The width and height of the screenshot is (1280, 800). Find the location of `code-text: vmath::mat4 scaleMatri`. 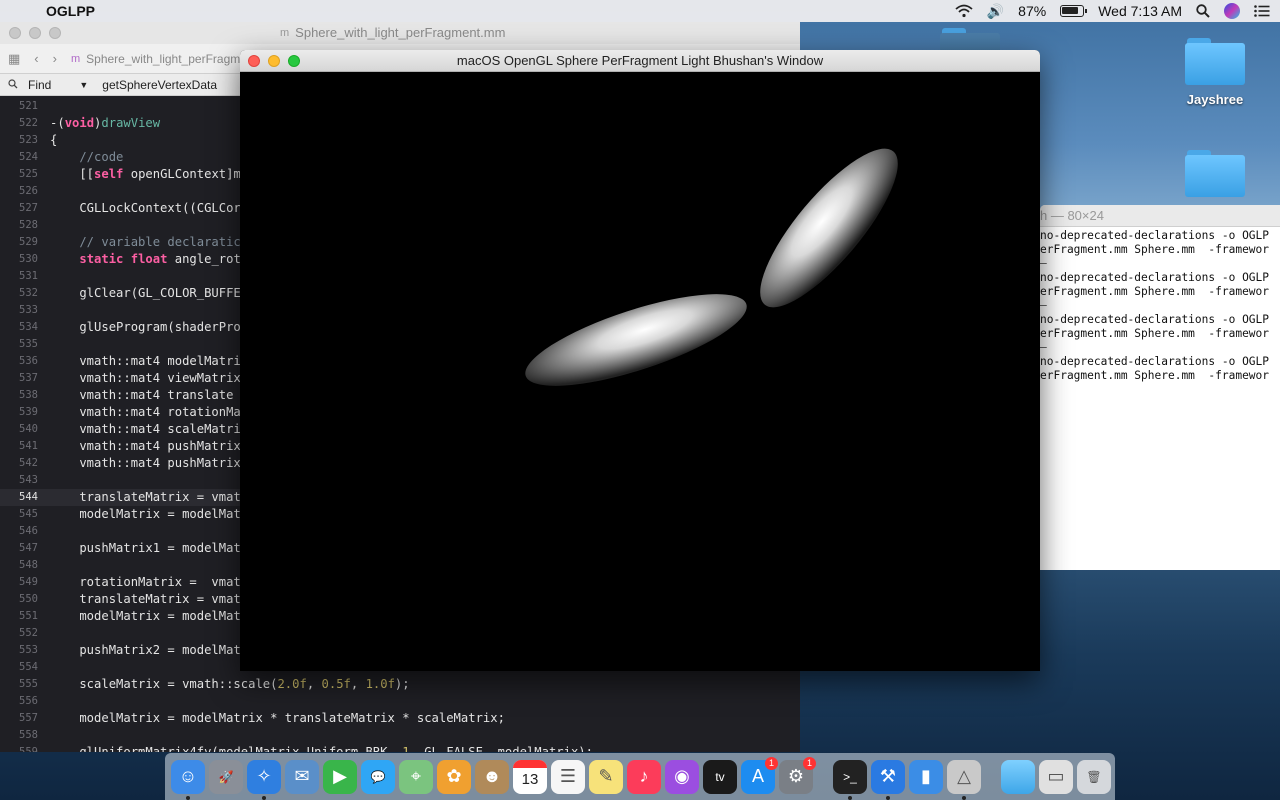

code-text: vmath::mat4 scaleMatri is located at coordinates (145, 429).